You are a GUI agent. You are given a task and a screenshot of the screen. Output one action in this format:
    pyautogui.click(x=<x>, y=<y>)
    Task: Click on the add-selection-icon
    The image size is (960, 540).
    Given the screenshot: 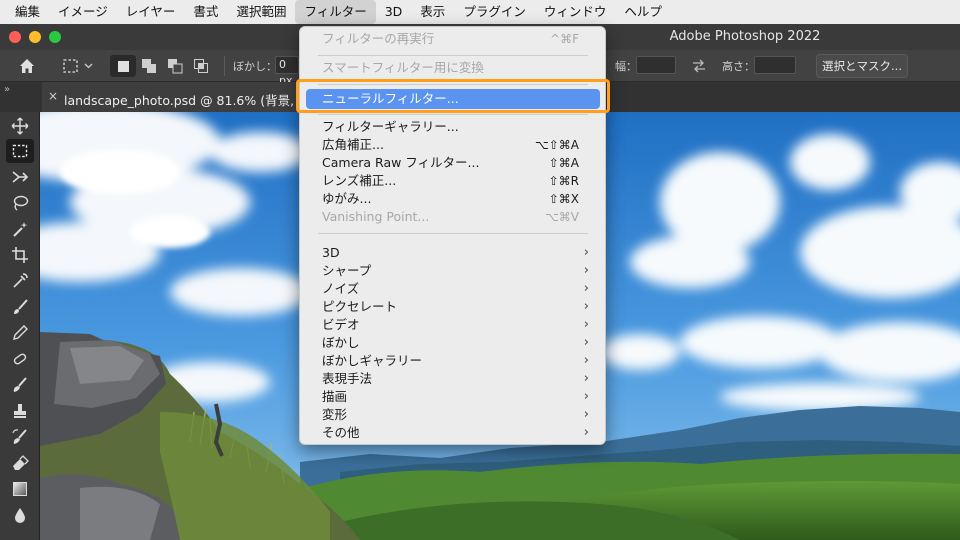 What is the action you would take?
    pyautogui.click(x=149, y=66)
    